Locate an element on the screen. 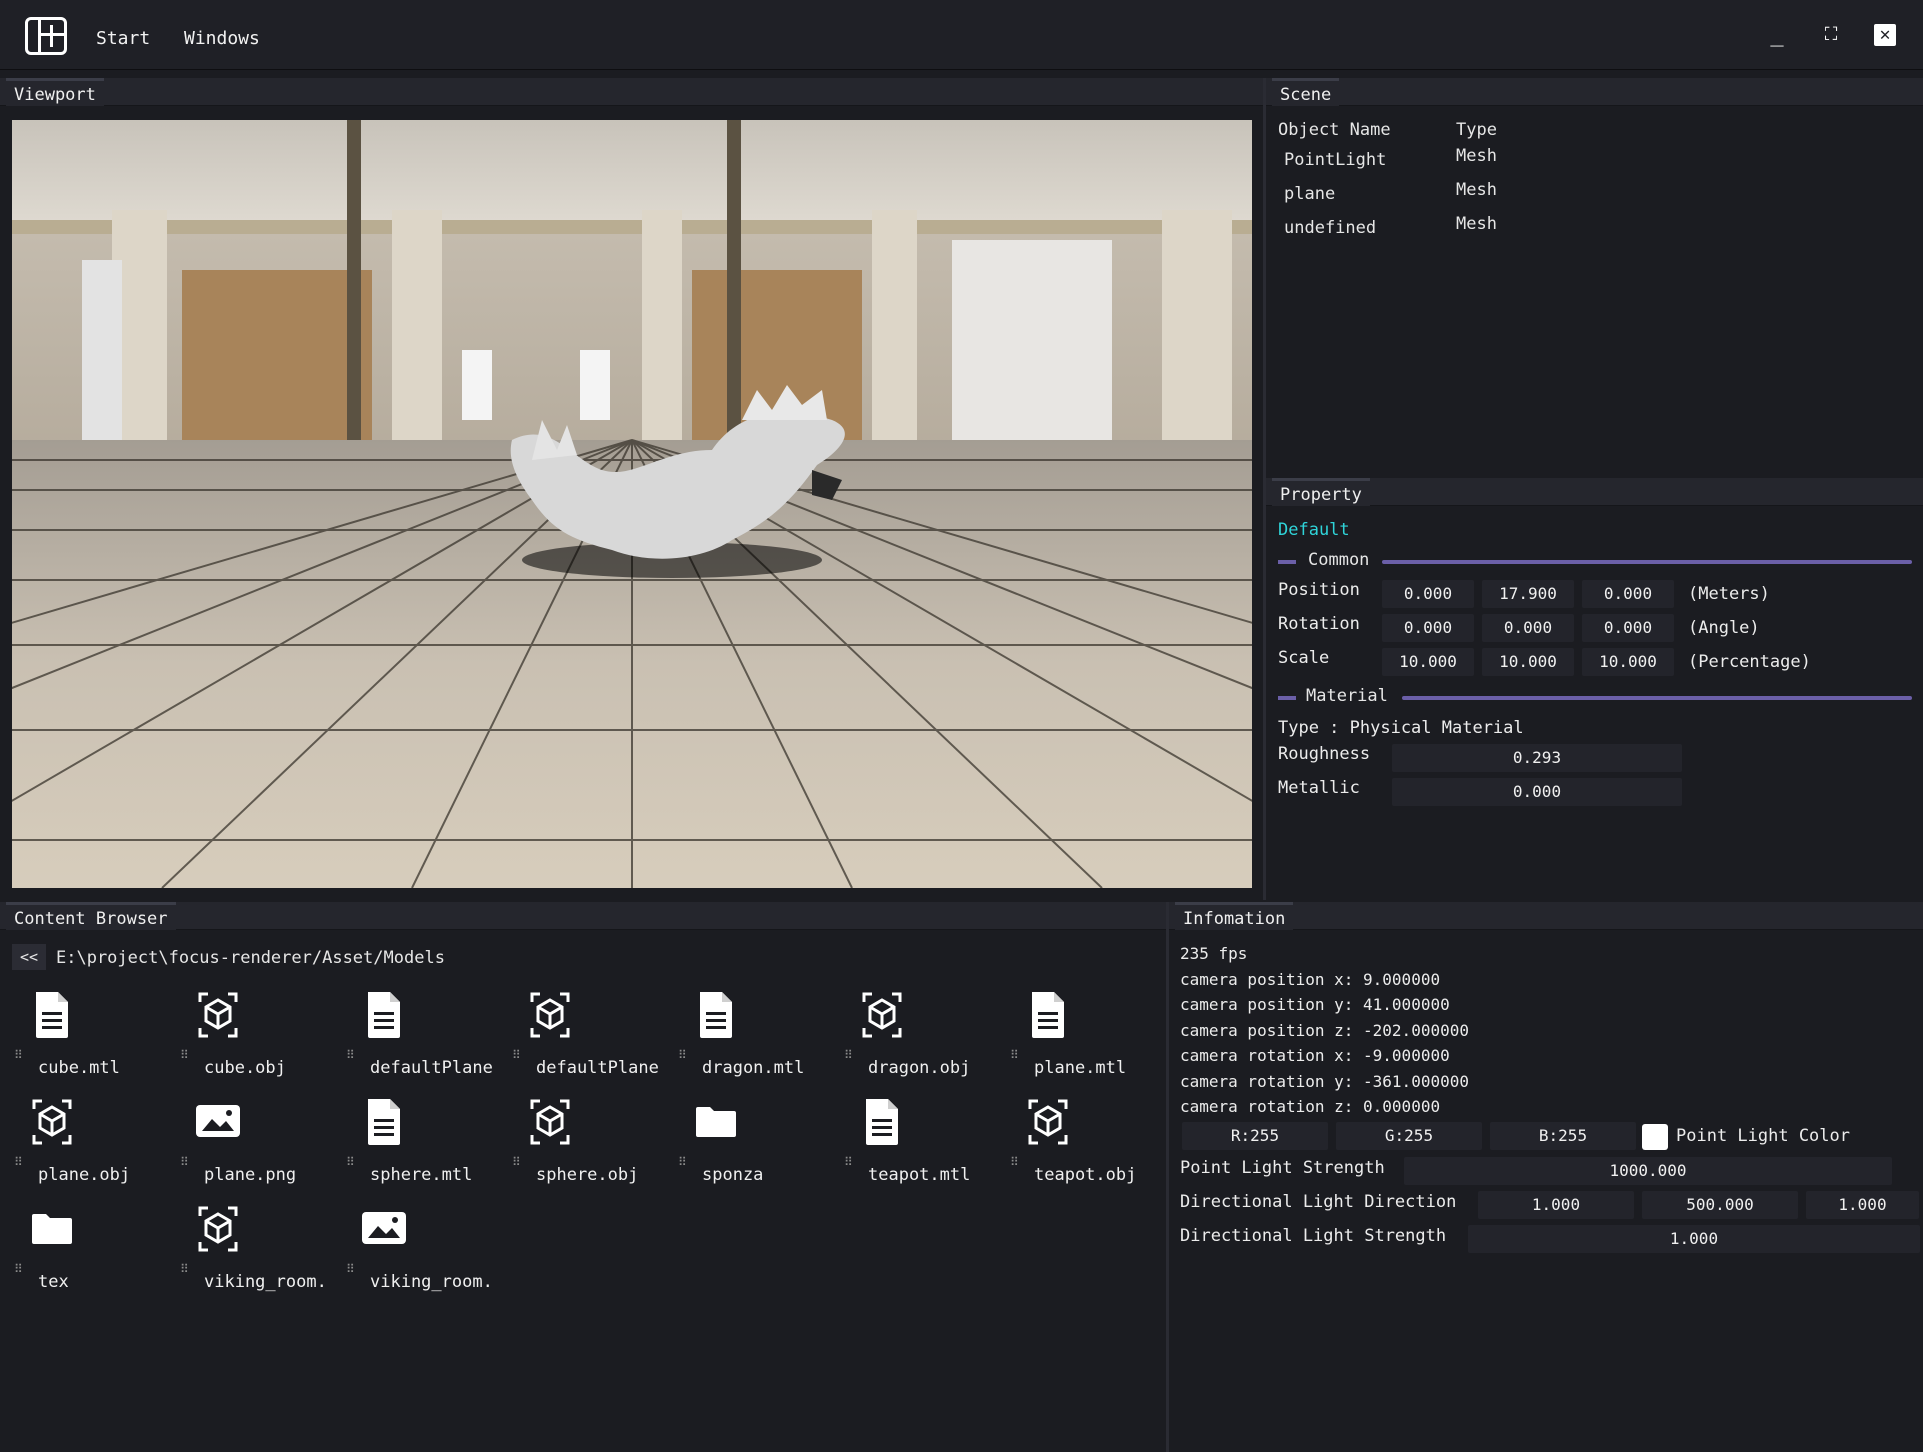 Image resolution: width=1923 pixels, height=1452 pixels. scene-header: Scene is located at coordinates (1594, 92).